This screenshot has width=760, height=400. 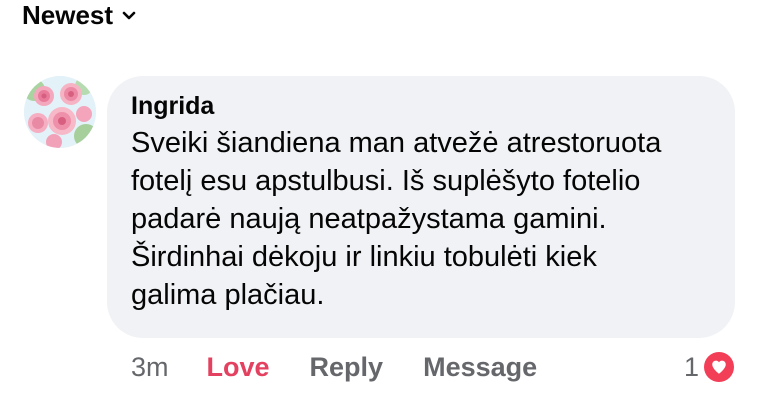 What do you see at coordinates (129, 15) in the screenshot?
I see `chevron-down-icon` at bounding box center [129, 15].